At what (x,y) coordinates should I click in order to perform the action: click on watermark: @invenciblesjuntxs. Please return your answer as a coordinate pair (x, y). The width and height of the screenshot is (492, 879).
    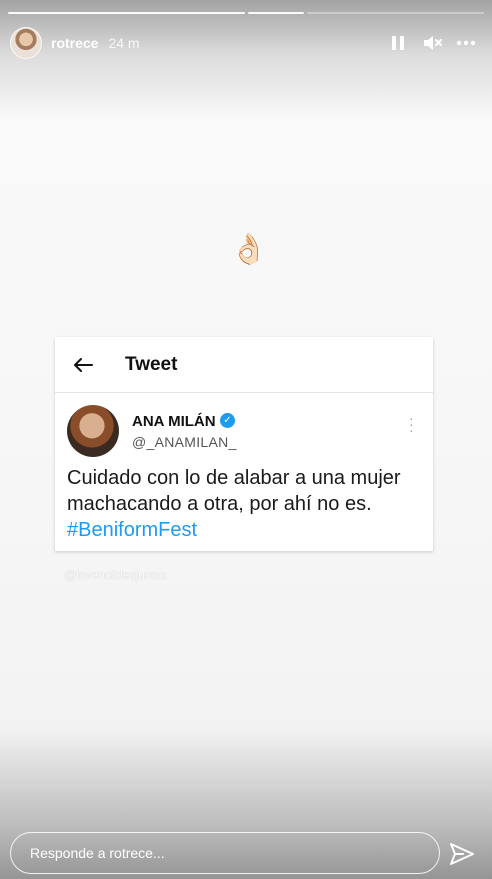
    Looking at the image, I should click on (115, 575).